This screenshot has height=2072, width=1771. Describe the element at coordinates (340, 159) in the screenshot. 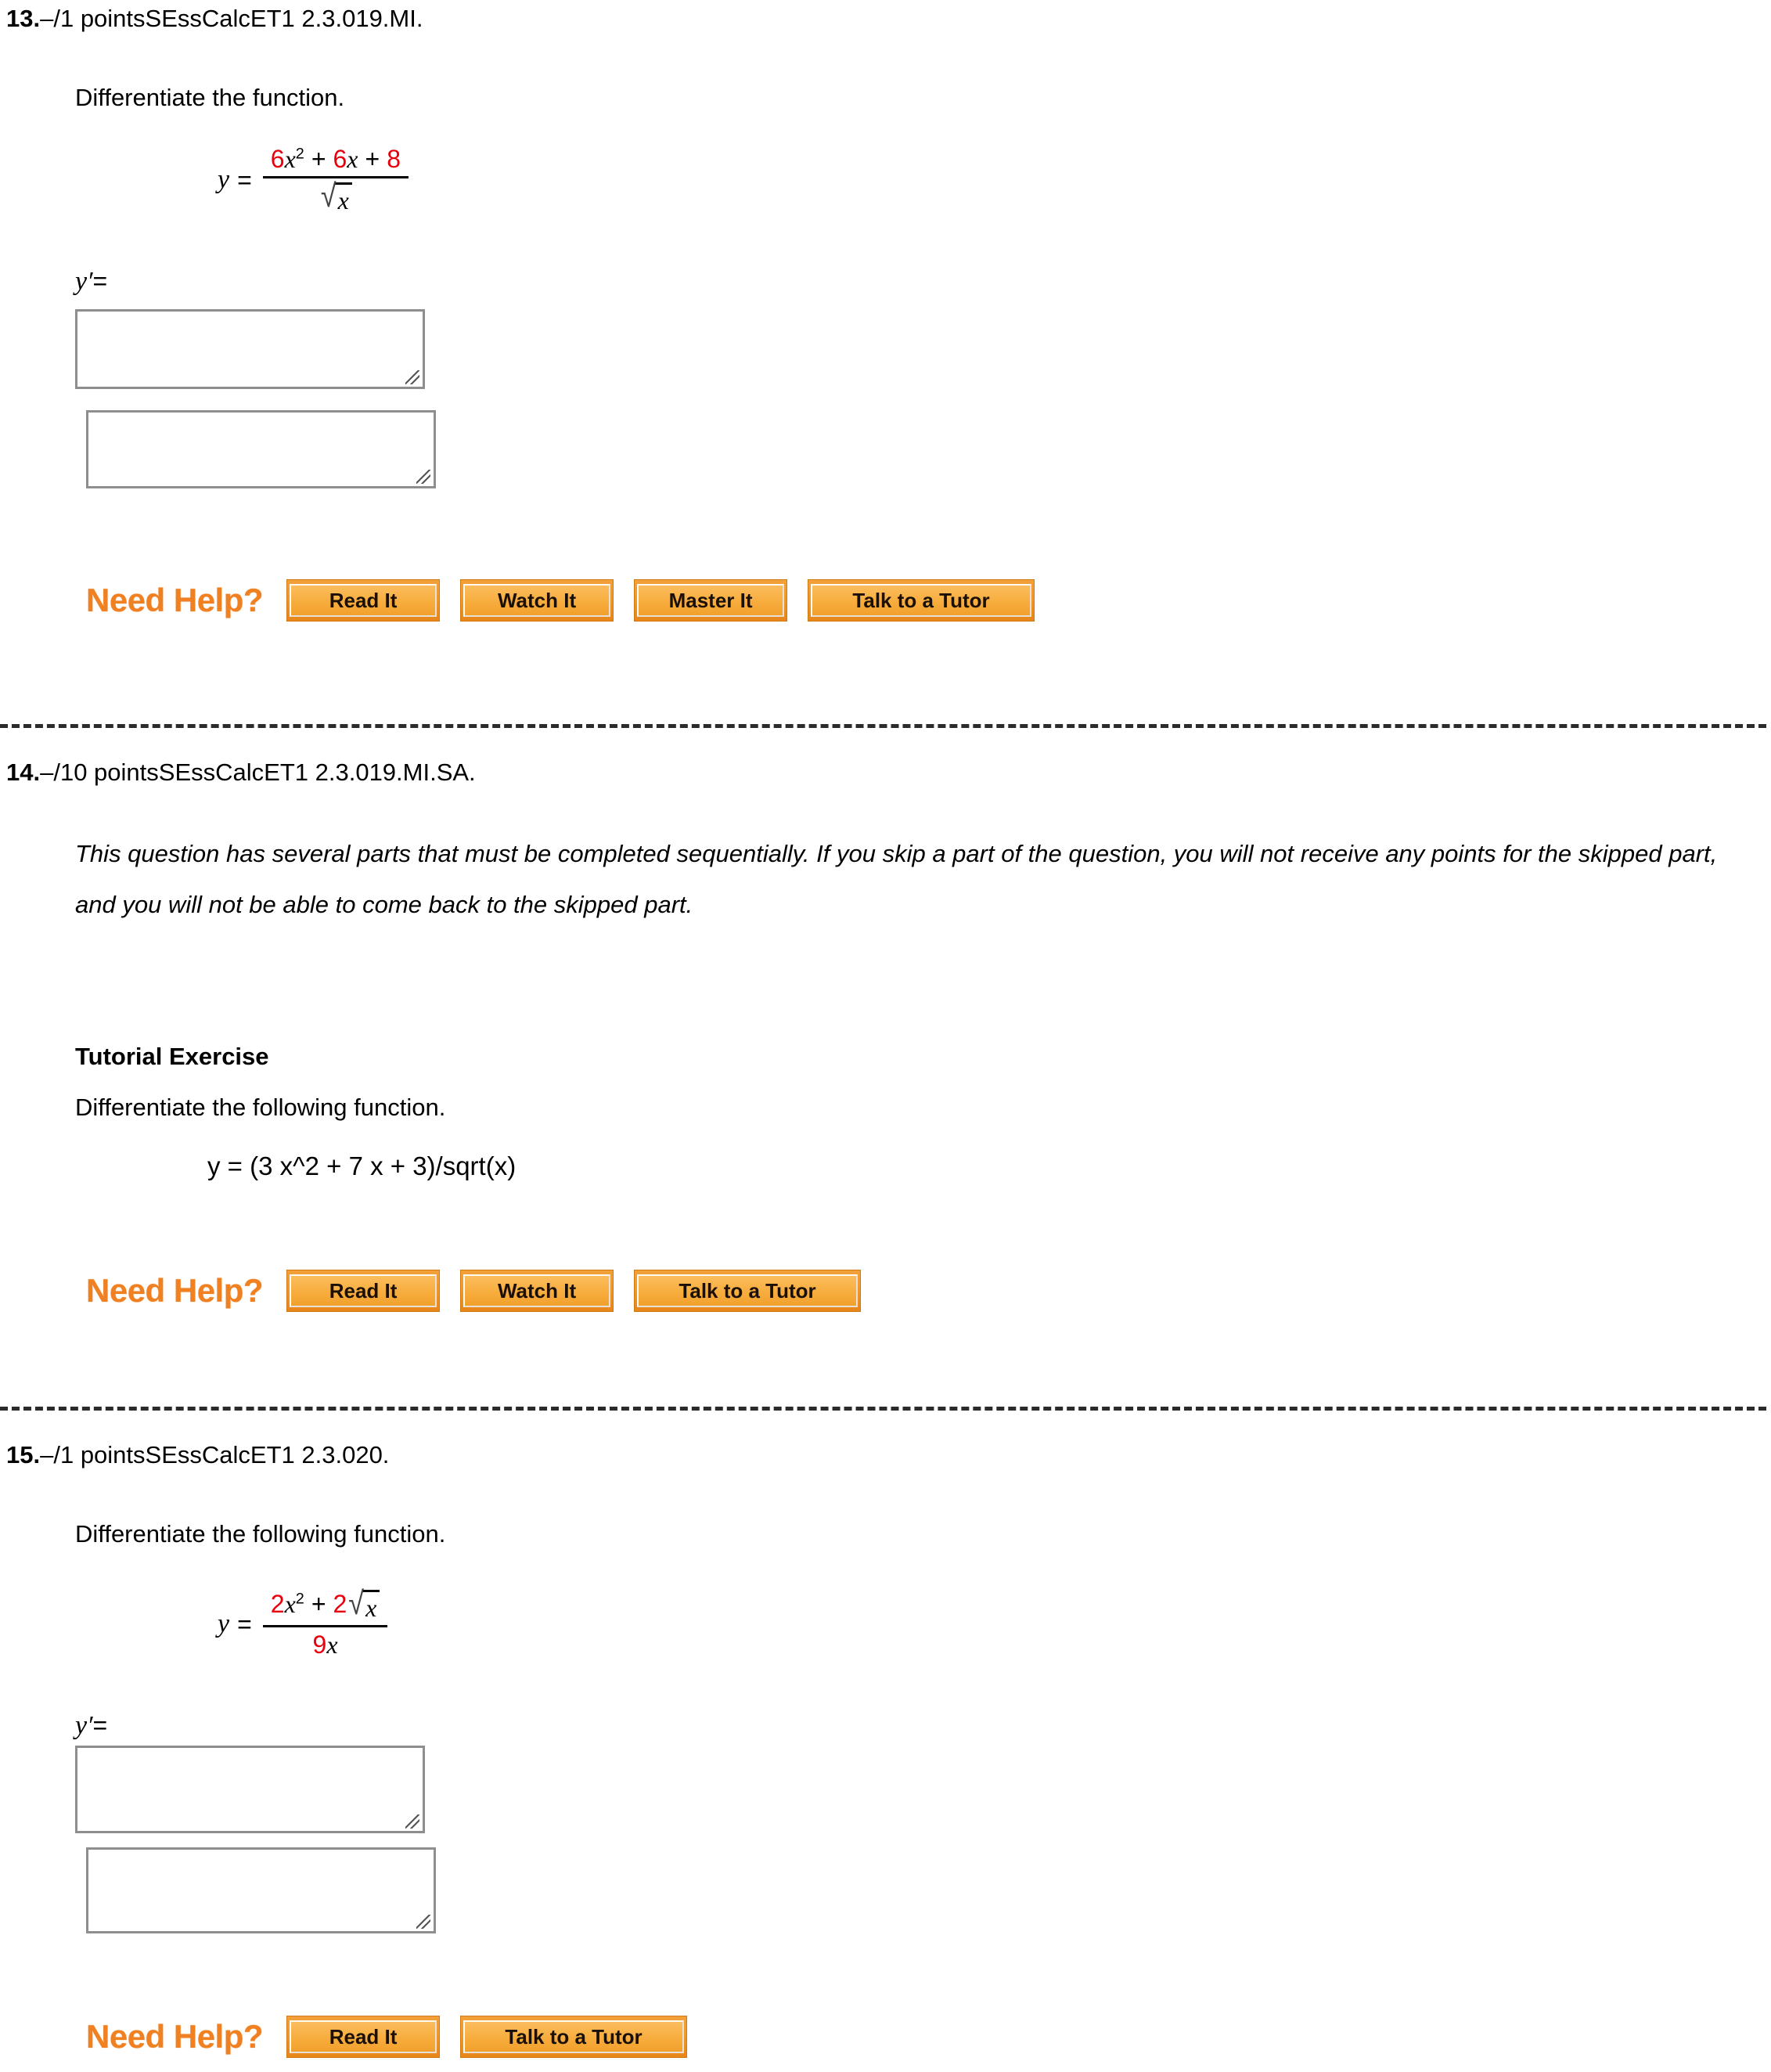

I see `numerator-term2-coefficient: 6` at that location.